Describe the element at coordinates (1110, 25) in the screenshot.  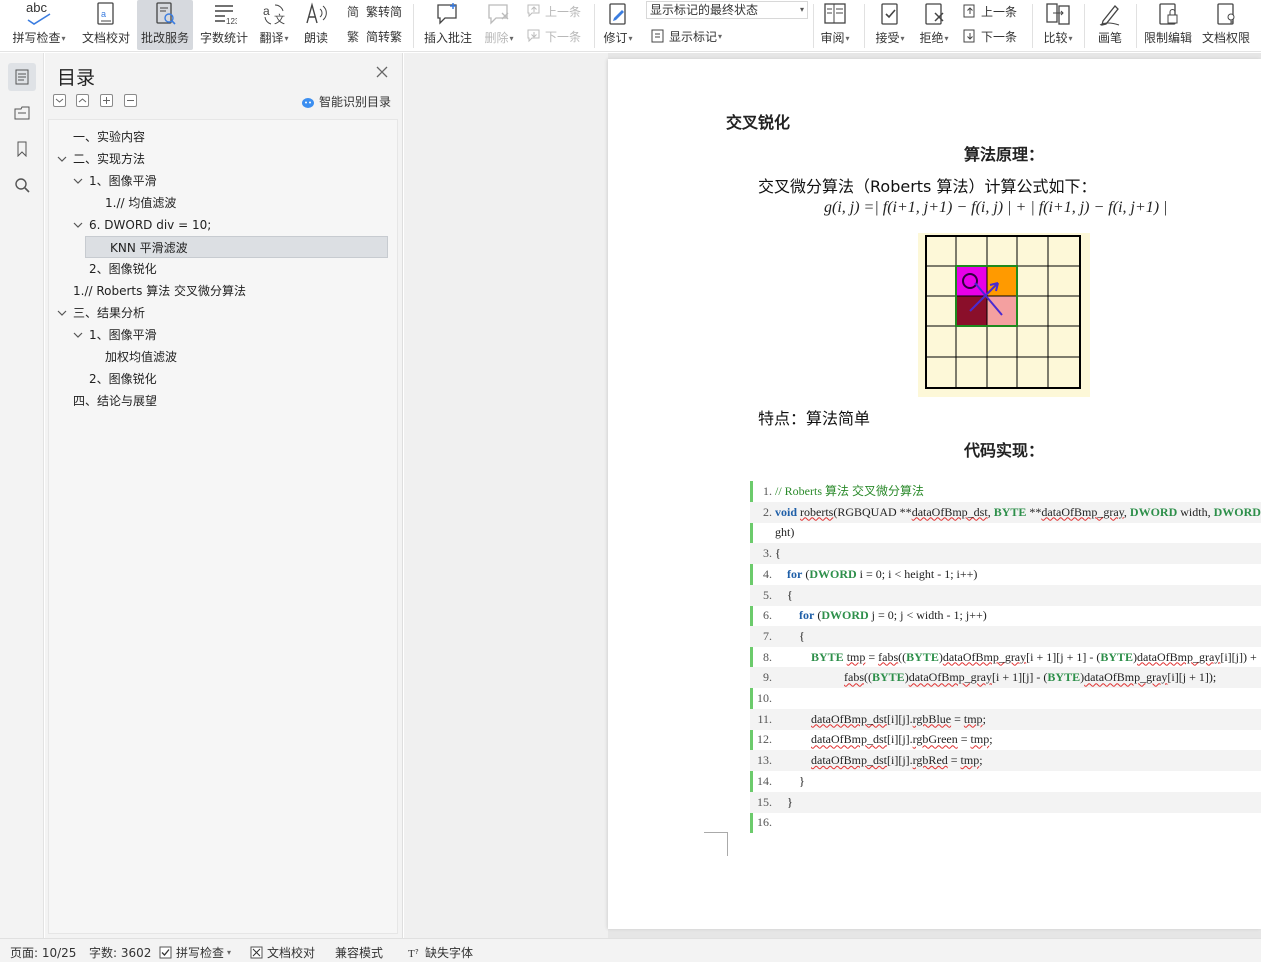
I see `pen-button: 画笔` at that location.